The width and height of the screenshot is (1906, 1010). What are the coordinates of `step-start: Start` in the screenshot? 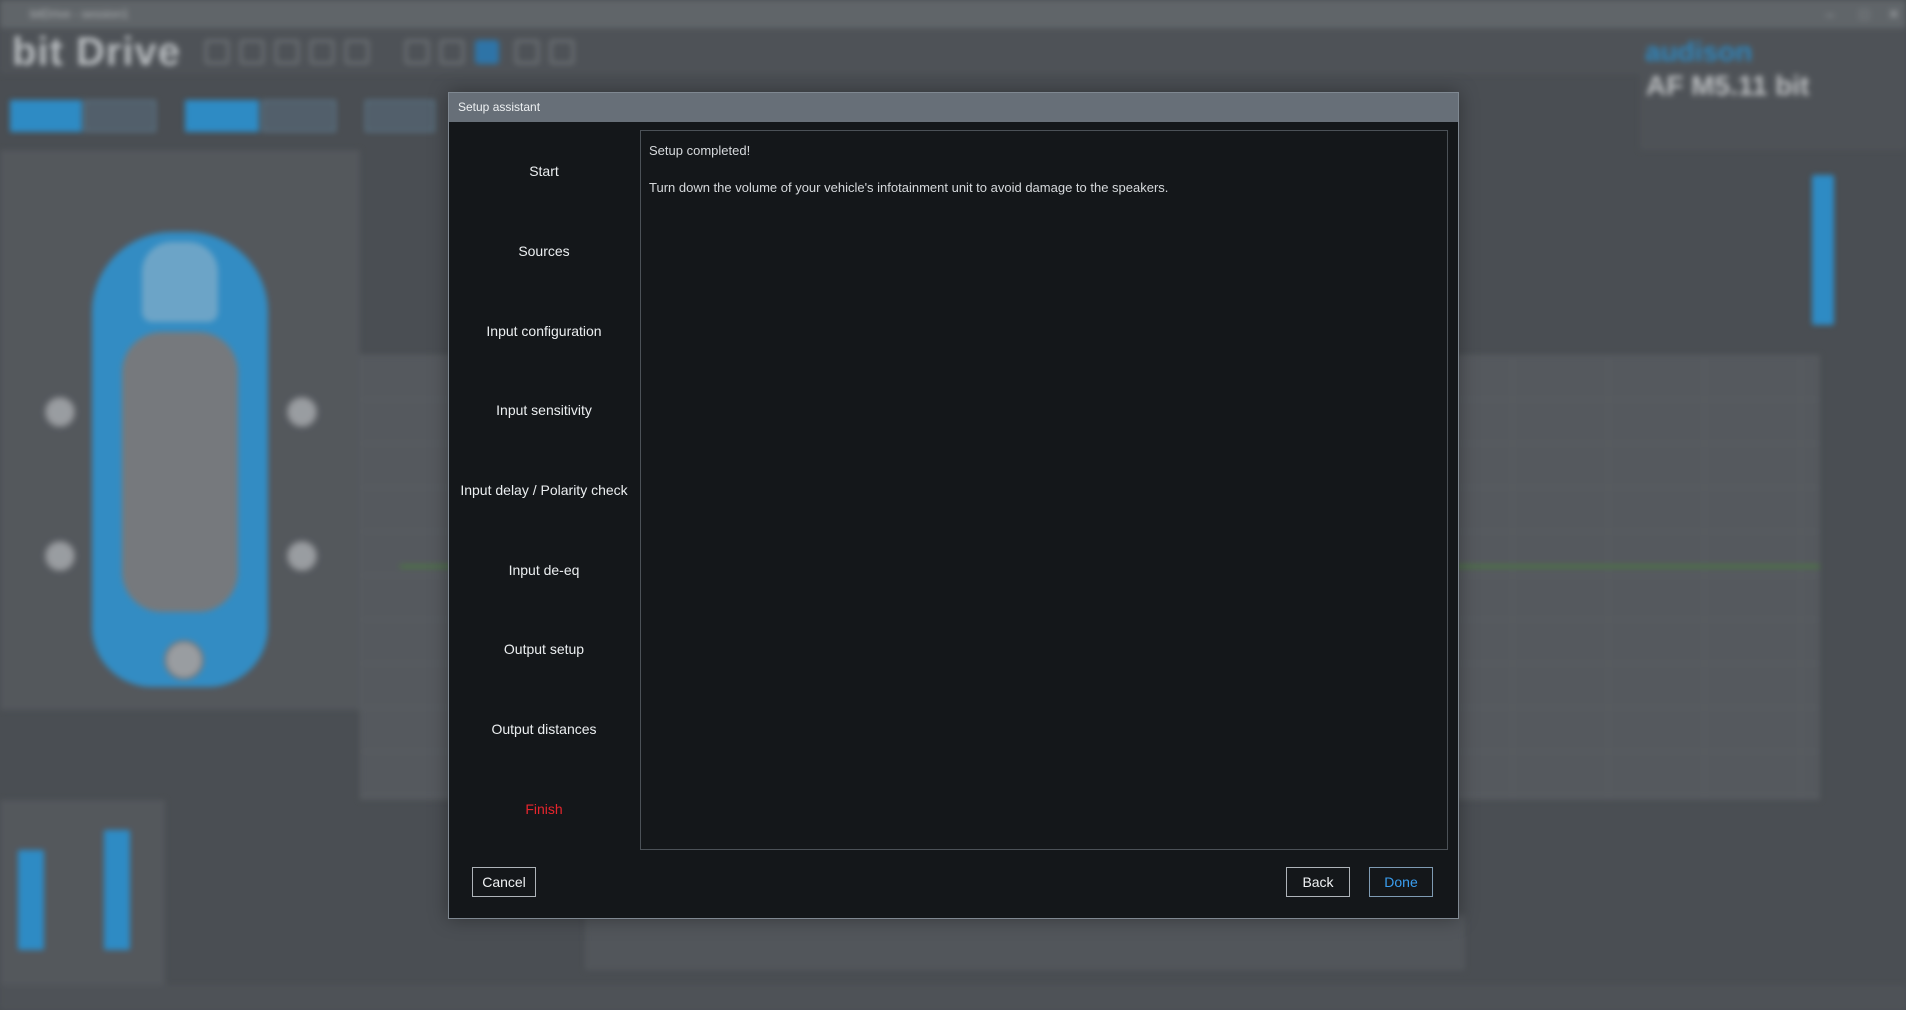 It's located at (544, 171).